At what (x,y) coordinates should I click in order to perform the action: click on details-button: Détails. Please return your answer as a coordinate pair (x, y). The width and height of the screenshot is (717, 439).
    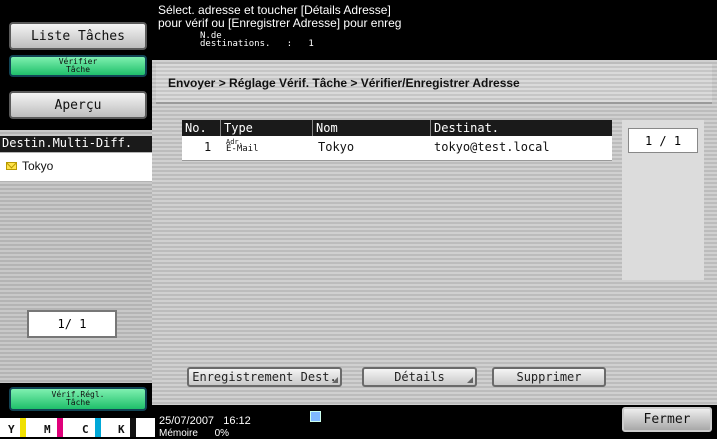
    Looking at the image, I should click on (419, 377).